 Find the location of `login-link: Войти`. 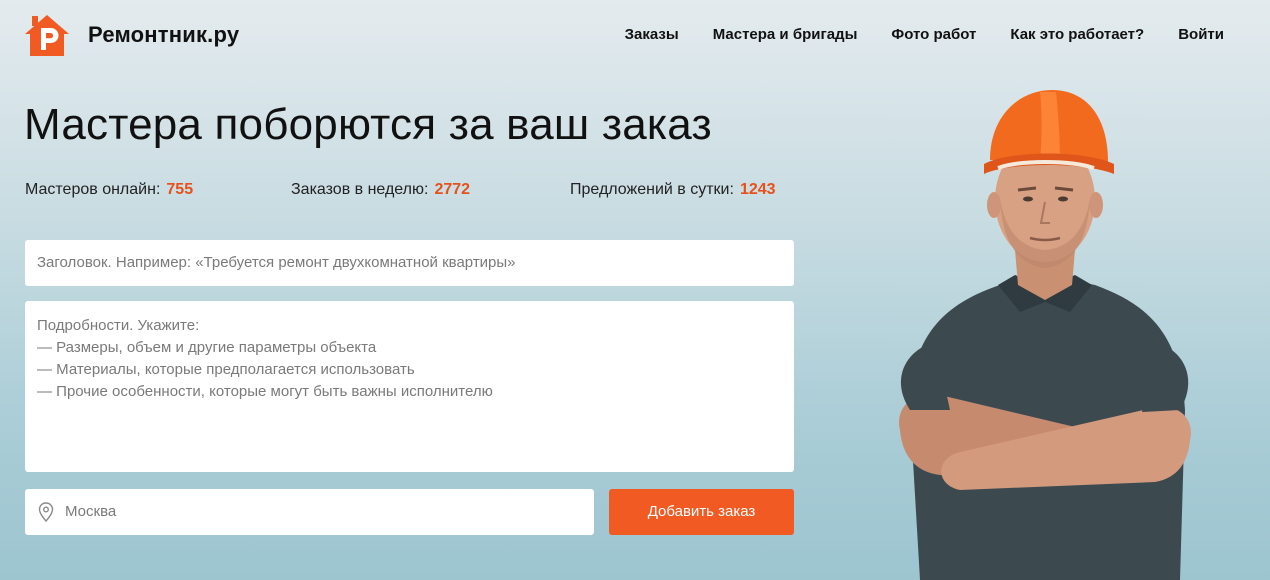

login-link: Войти is located at coordinates (1201, 34).